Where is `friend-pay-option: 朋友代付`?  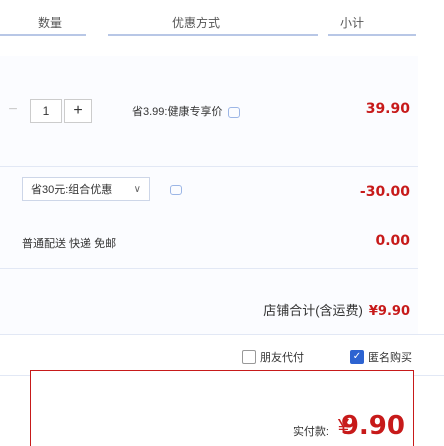
friend-pay-option: 朋友代付 is located at coordinates (273, 357).